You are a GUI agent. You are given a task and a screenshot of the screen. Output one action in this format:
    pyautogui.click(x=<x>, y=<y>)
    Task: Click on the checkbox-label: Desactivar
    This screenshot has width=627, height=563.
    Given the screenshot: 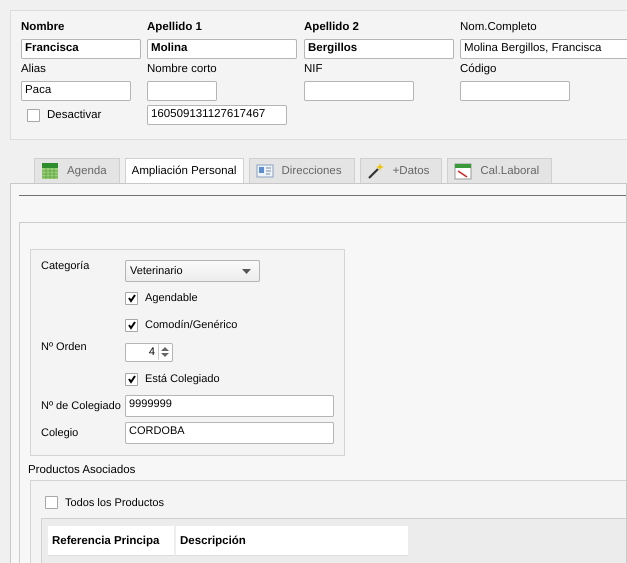 What is the action you would take?
    pyautogui.click(x=74, y=115)
    